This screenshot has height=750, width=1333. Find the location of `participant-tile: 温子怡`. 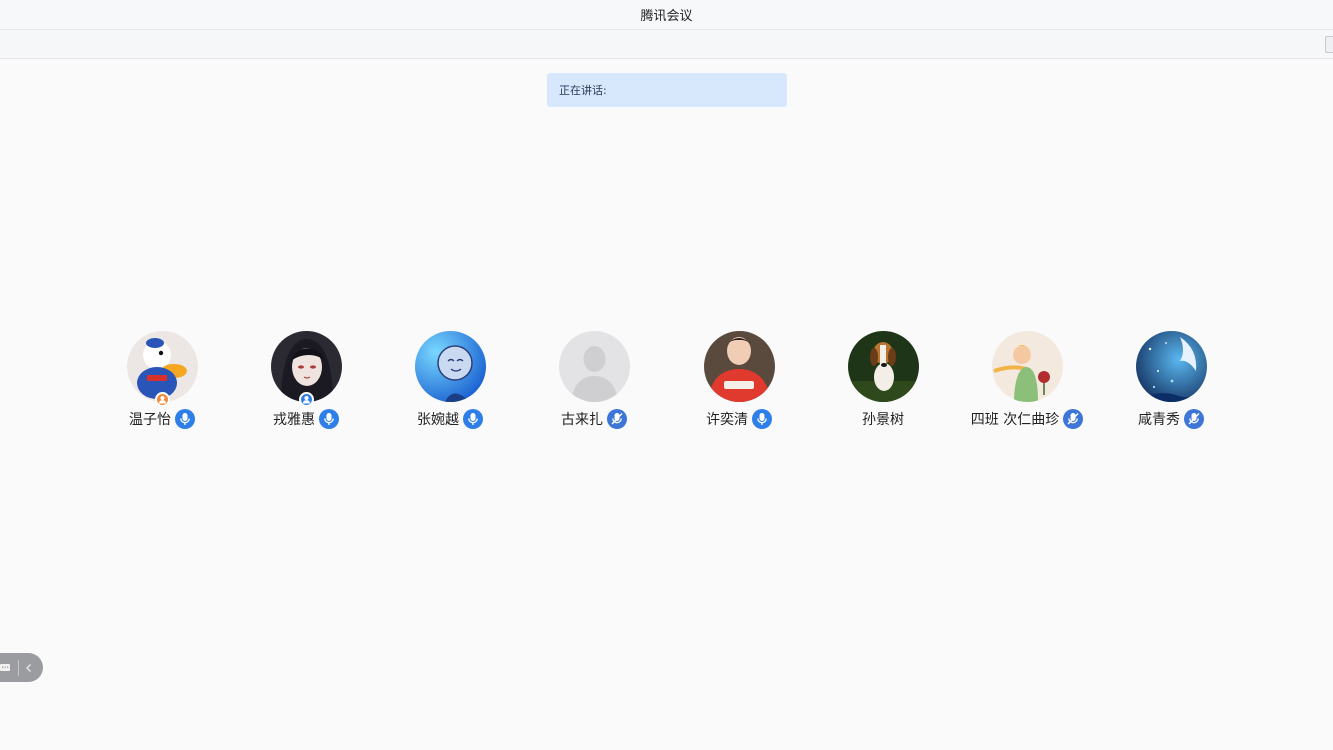

participant-tile: 温子怡 is located at coordinates (162, 380).